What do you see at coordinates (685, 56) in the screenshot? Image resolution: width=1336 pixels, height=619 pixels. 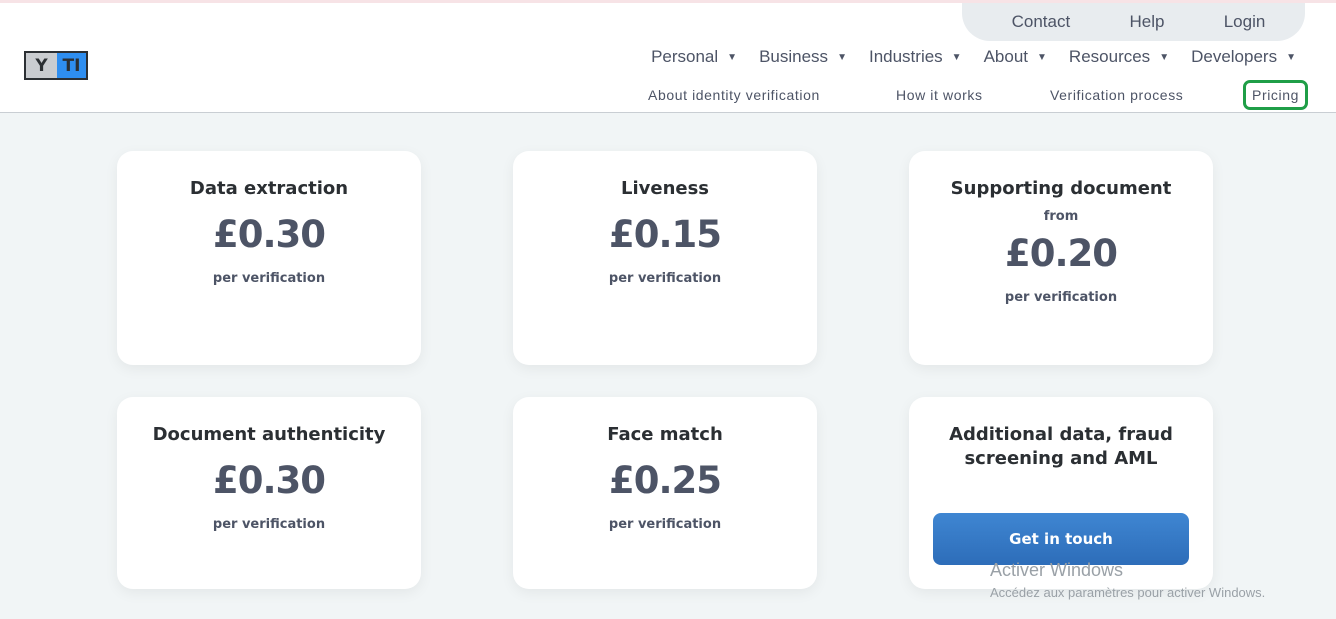 I see `nav-label: Personal` at bounding box center [685, 56].